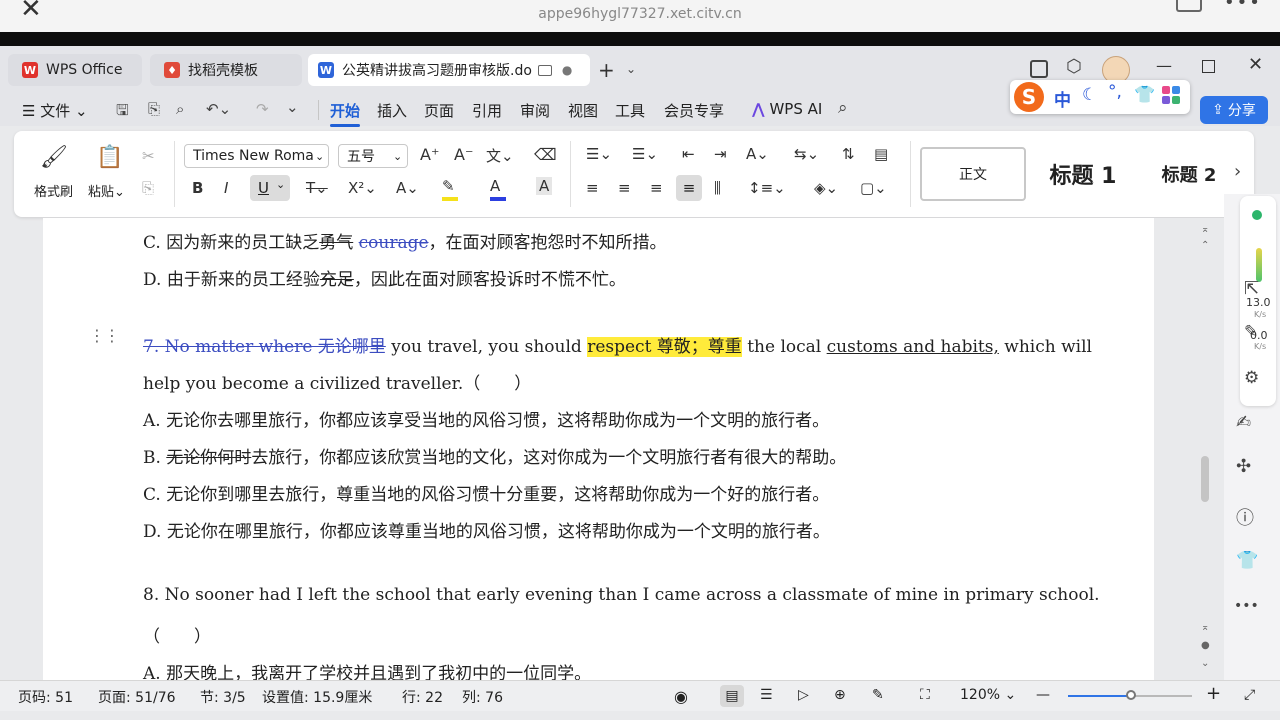 This screenshot has width=1280, height=720. What do you see at coordinates (1255, 64) in the screenshot?
I see `close-window-icon: ✕` at bounding box center [1255, 64].